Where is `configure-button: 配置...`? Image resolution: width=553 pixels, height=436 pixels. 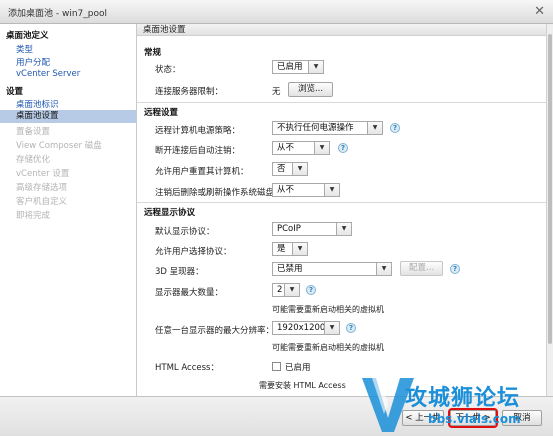
configure-button: 配置... is located at coordinates (421, 268).